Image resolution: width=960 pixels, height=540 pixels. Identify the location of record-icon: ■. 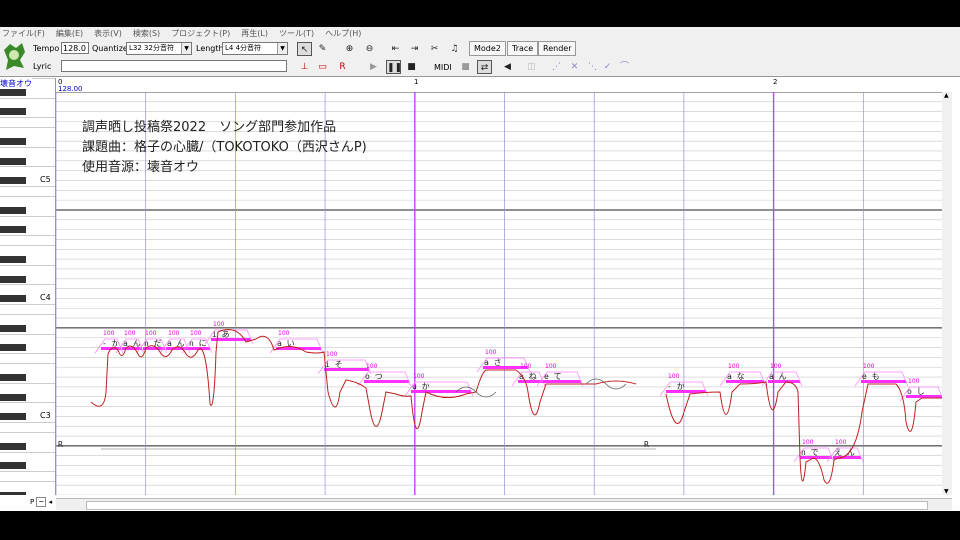
(465, 67).